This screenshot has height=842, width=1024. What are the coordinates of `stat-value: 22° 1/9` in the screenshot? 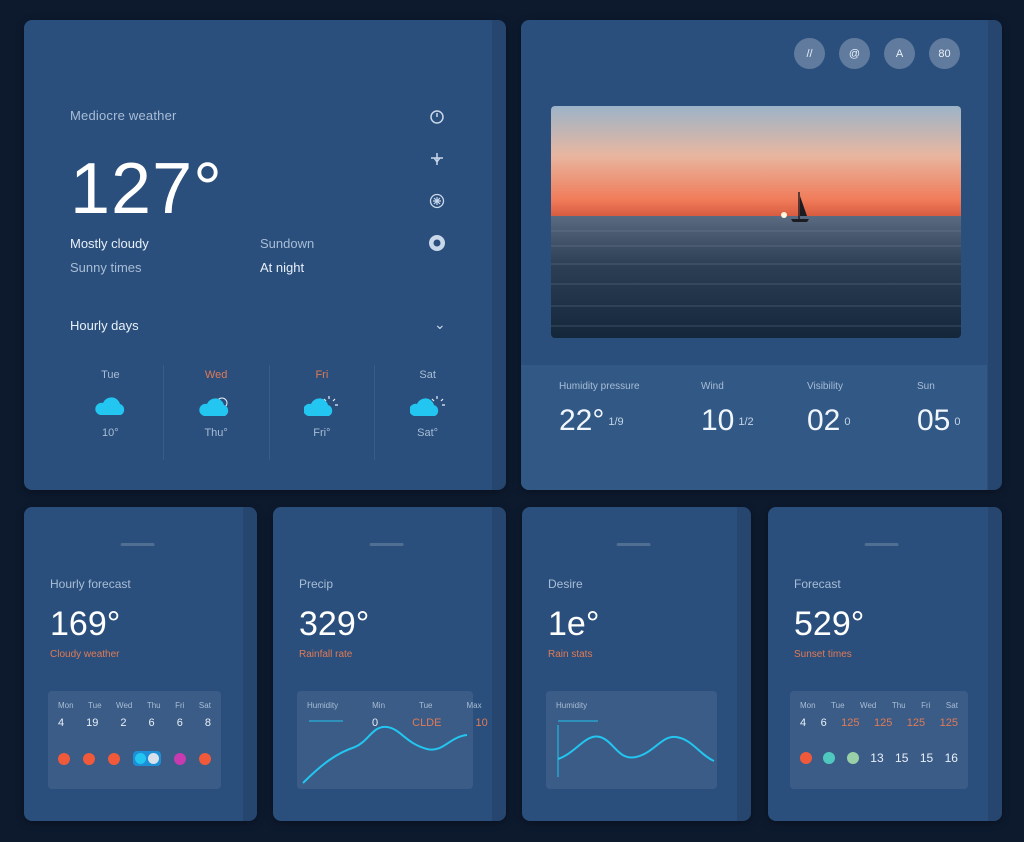 It's located at (591, 420).